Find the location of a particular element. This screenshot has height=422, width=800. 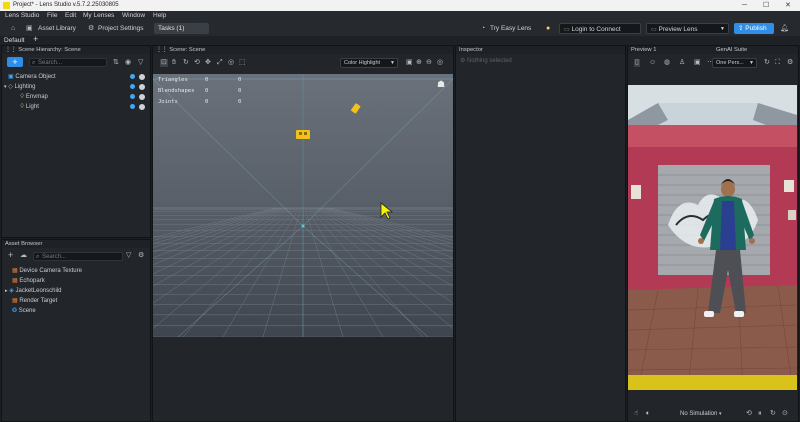

preview-lens-select: ▭ Preview Lens ▼ is located at coordinates (687, 28).